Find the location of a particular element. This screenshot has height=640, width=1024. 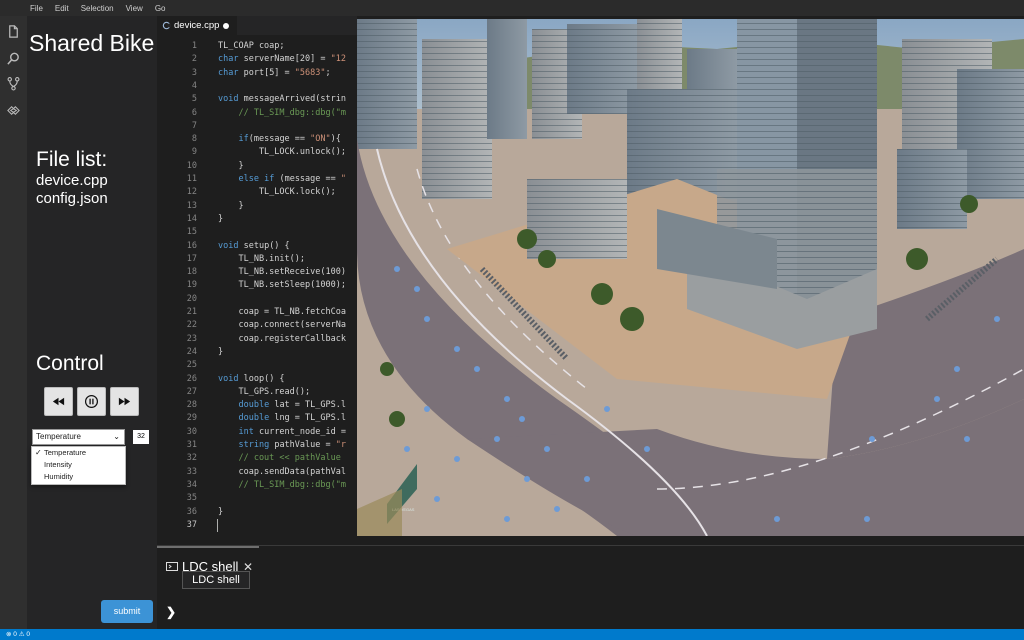

code-line: 14} is located at coordinates (257, 219).